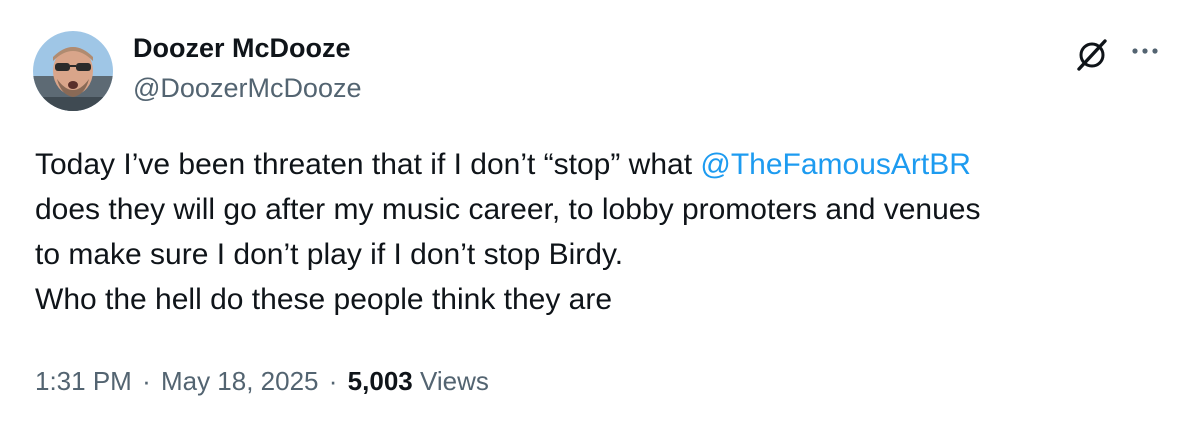 This screenshot has width=1200, height=433. What do you see at coordinates (247, 88) in the screenshot?
I see `user-handle: @DoozerMcDooze` at bounding box center [247, 88].